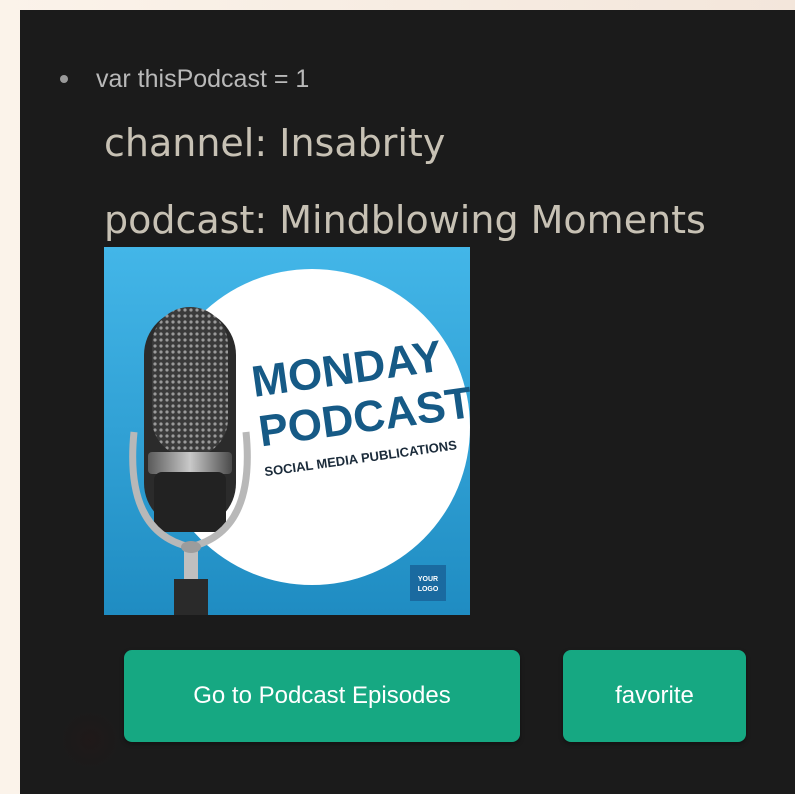 The width and height of the screenshot is (795, 794). I want to click on logo-text-1: YOUR, so click(428, 579).